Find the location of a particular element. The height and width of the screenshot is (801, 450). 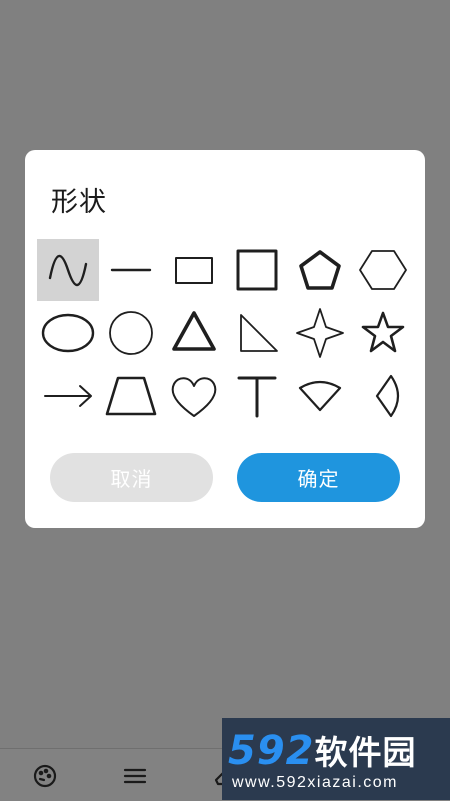

right-triangle-icon is located at coordinates (259, 333).